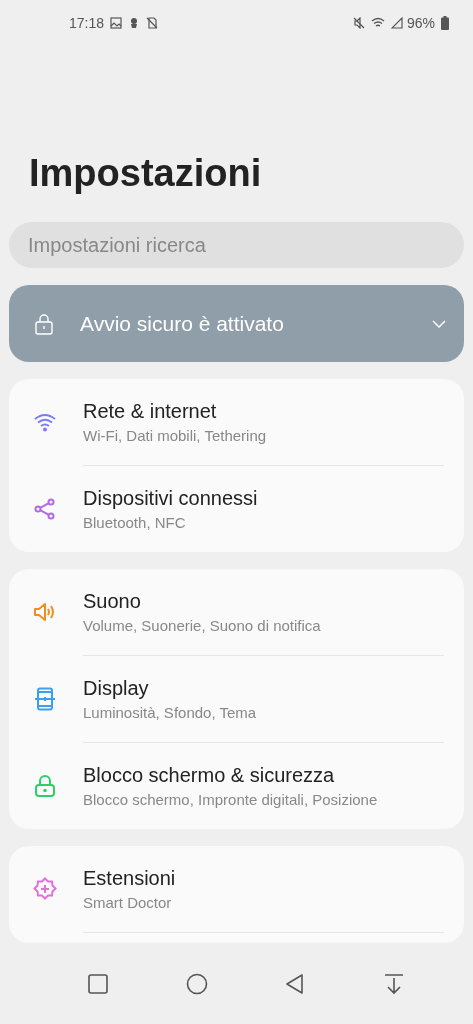  I want to click on recents-icon, so click(98, 983).